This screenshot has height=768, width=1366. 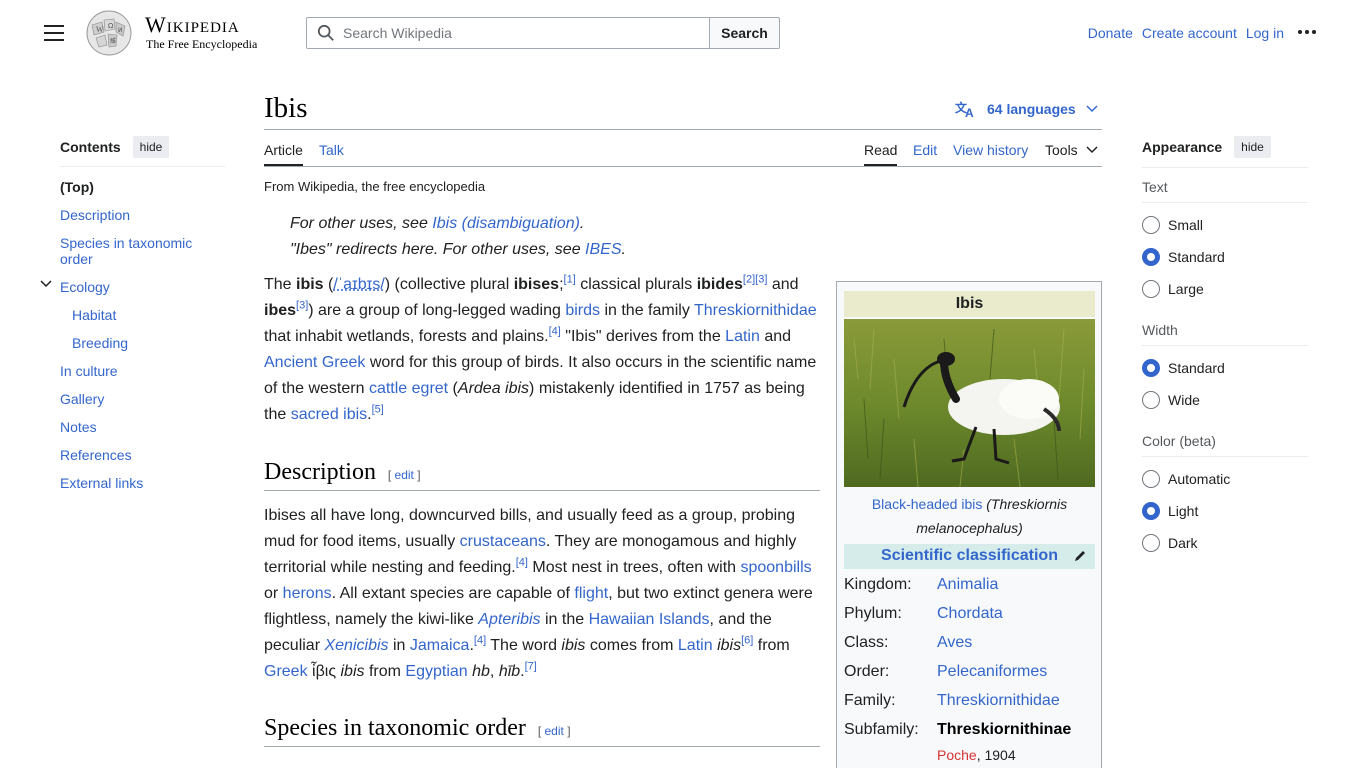 What do you see at coordinates (870, 701) in the screenshot?
I see `taxon-rank: Family:` at bounding box center [870, 701].